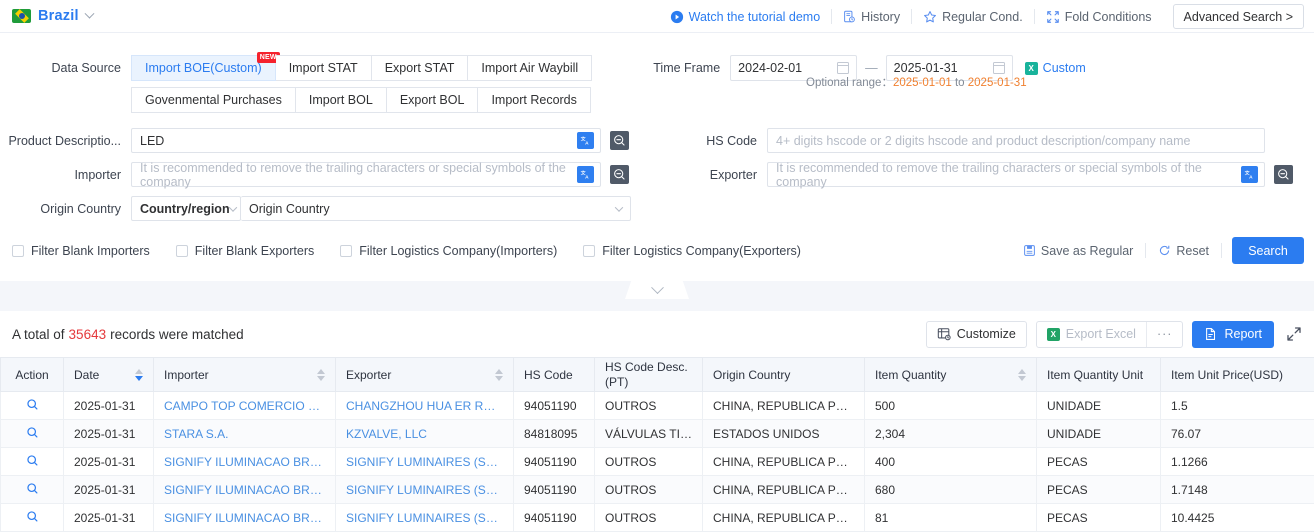 The image size is (1314, 532). I want to click on tab-export-bol: Export BOL, so click(433, 100).